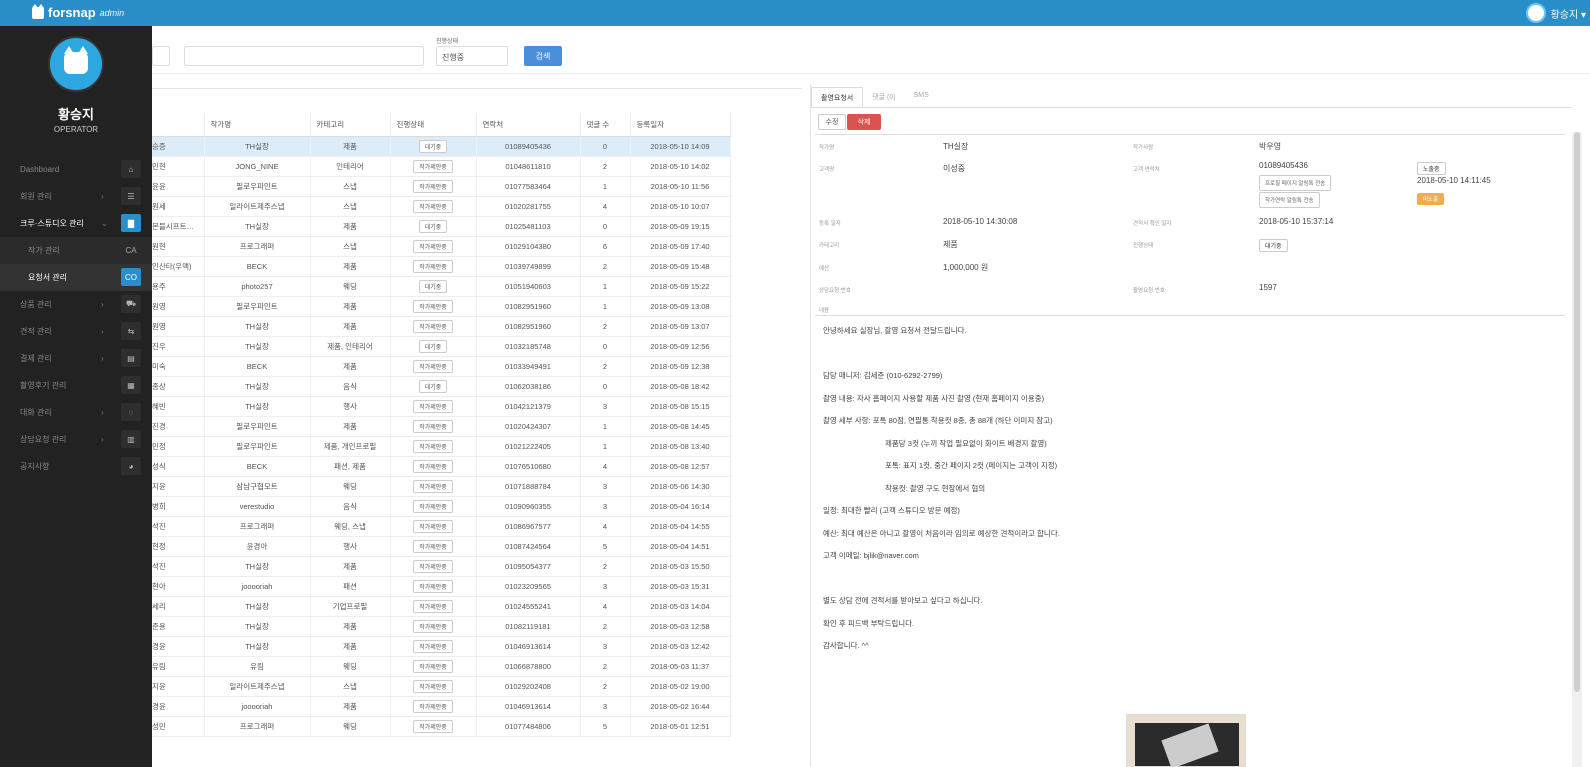  What do you see at coordinates (1295, 183) in the screenshot?
I see `send-profile-button: 프로필 페이지 알림톡 전송` at bounding box center [1295, 183].